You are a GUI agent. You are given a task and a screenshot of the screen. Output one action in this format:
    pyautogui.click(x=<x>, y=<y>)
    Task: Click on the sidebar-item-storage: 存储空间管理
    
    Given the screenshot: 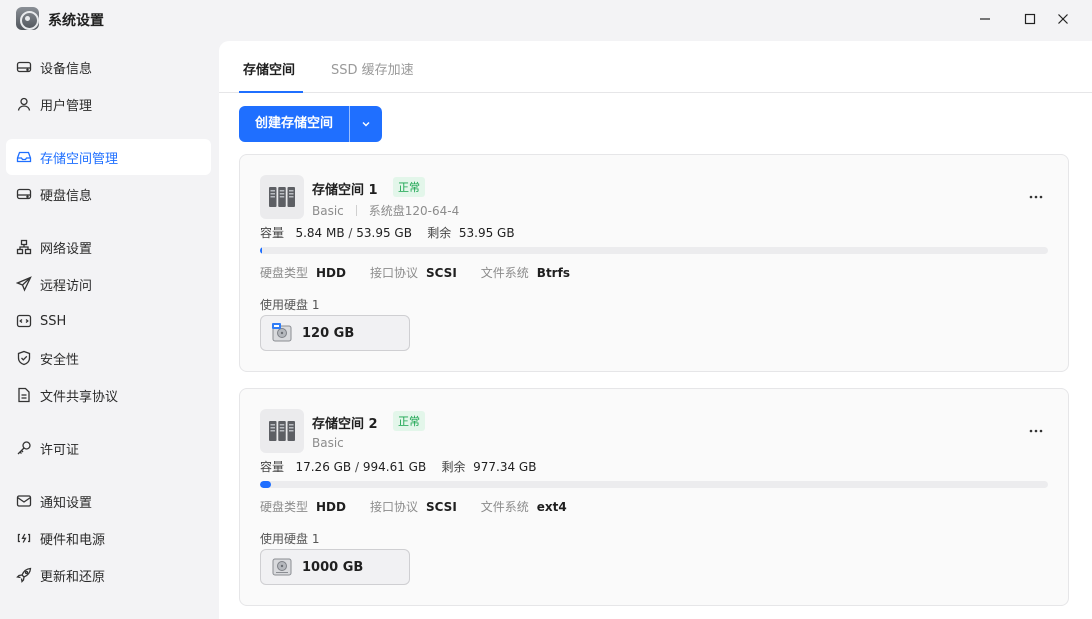 What is the action you would take?
    pyautogui.click(x=108, y=157)
    